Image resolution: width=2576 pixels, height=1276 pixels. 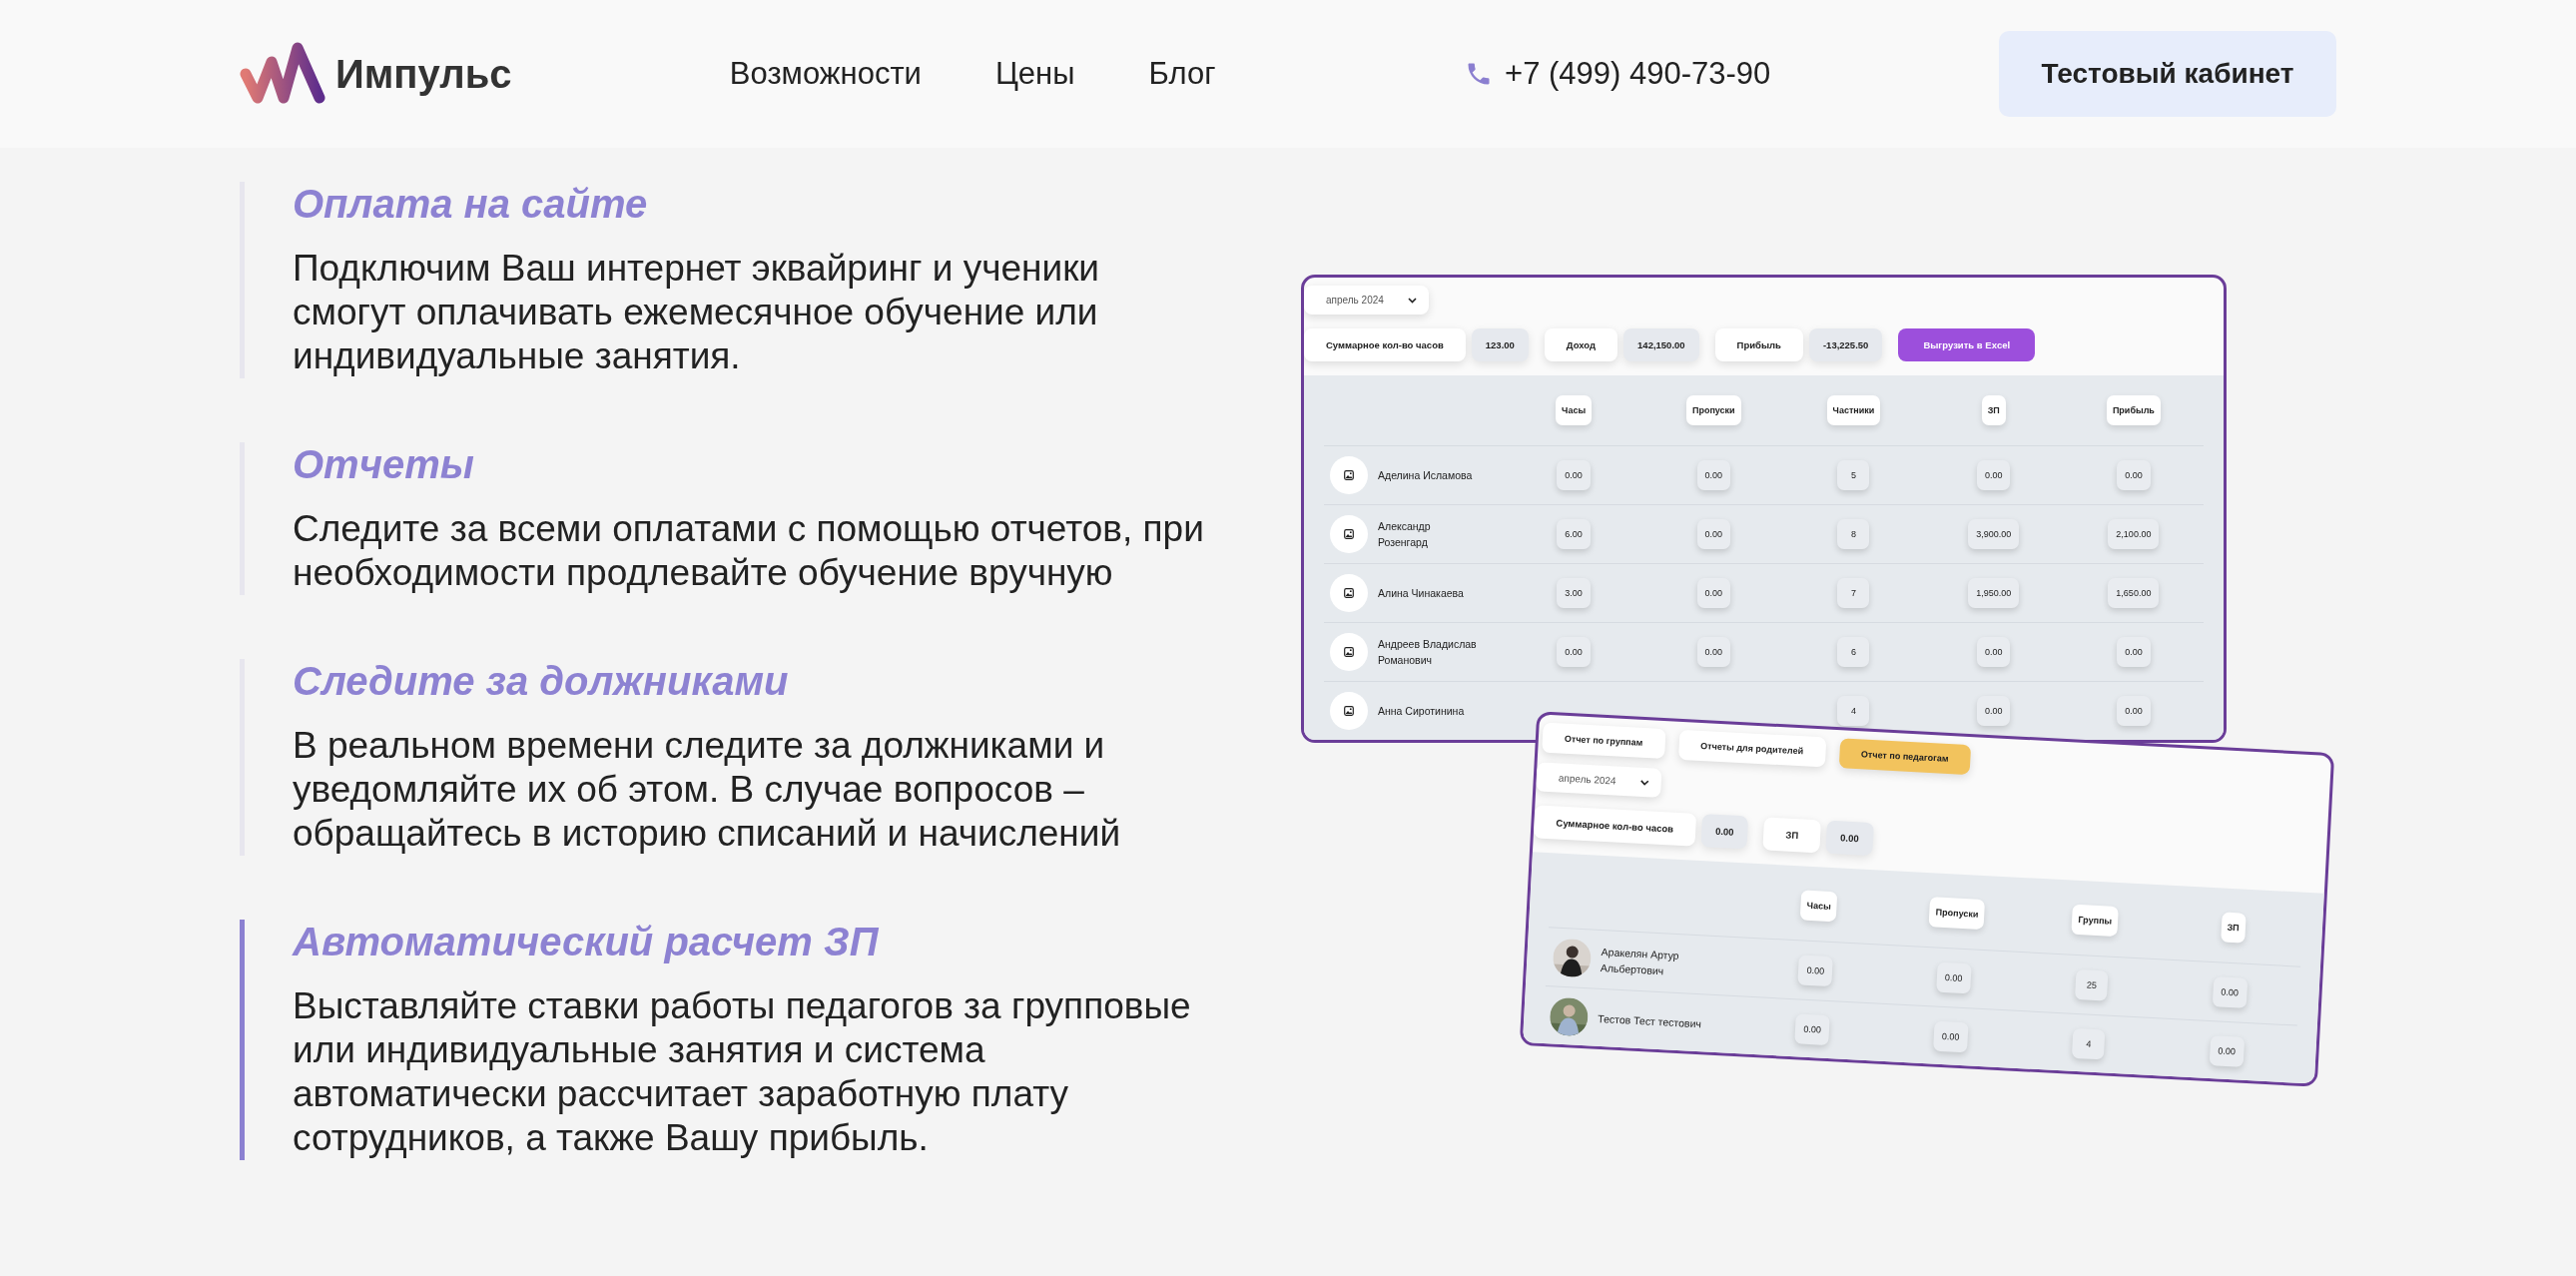 What do you see at coordinates (1994, 593) in the screenshot?
I see `table-cell: 1,950.00` at bounding box center [1994, 593].